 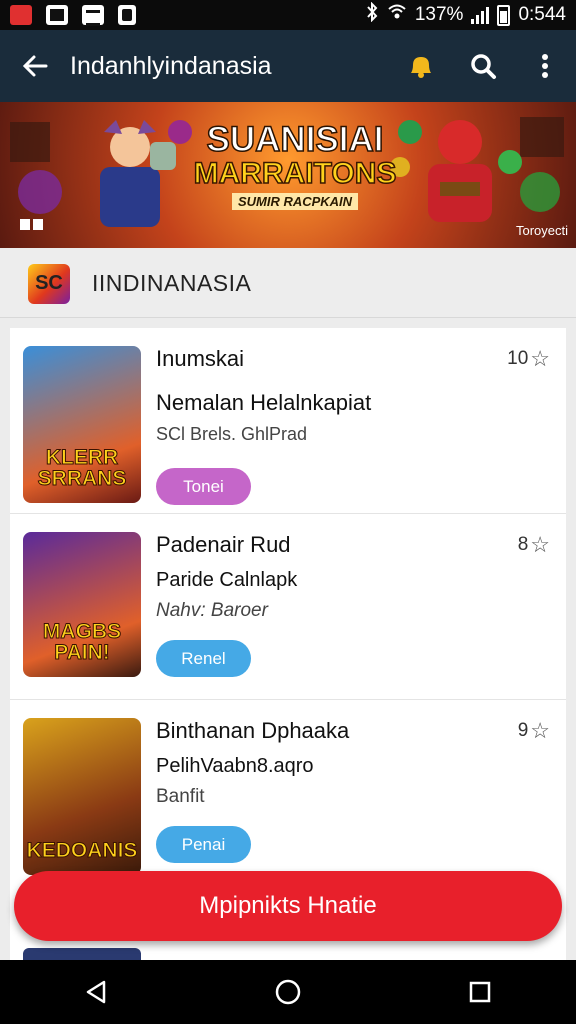 What do you see at coordinates (82, 796) in the screenshot?
I see `game-thumbnail: KEDOANIS` at bounding box center [82, 796].